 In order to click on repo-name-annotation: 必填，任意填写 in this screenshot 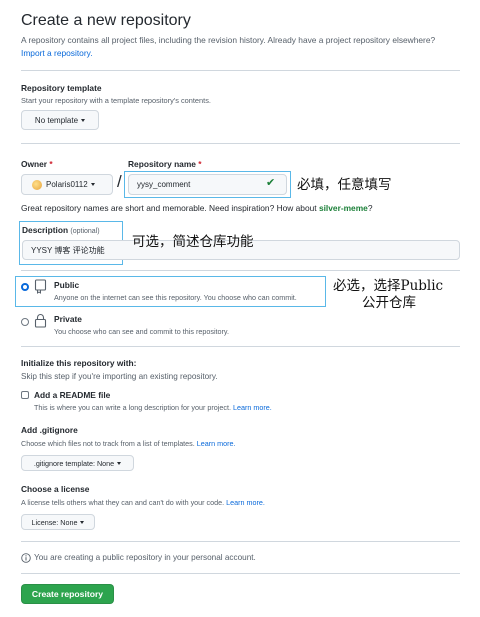, I will do `click(344, 185)`.